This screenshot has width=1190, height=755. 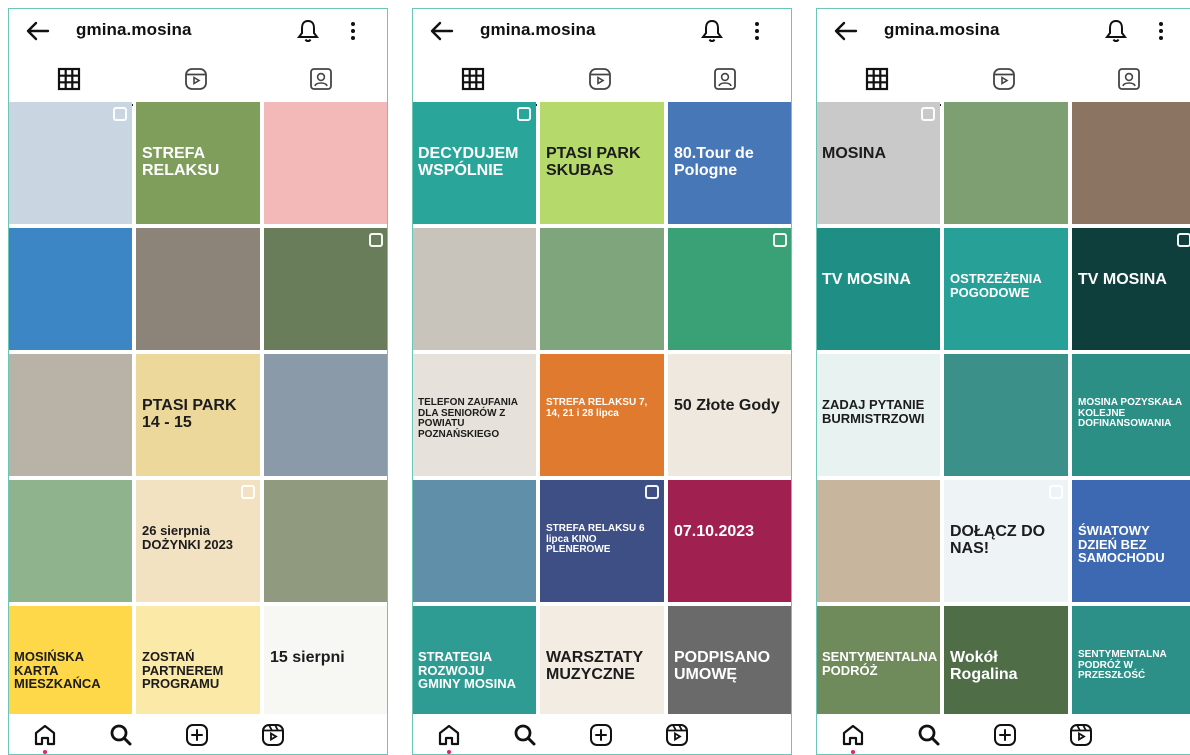 I want to click on bottom-navigation, so click(x=198, y=734).